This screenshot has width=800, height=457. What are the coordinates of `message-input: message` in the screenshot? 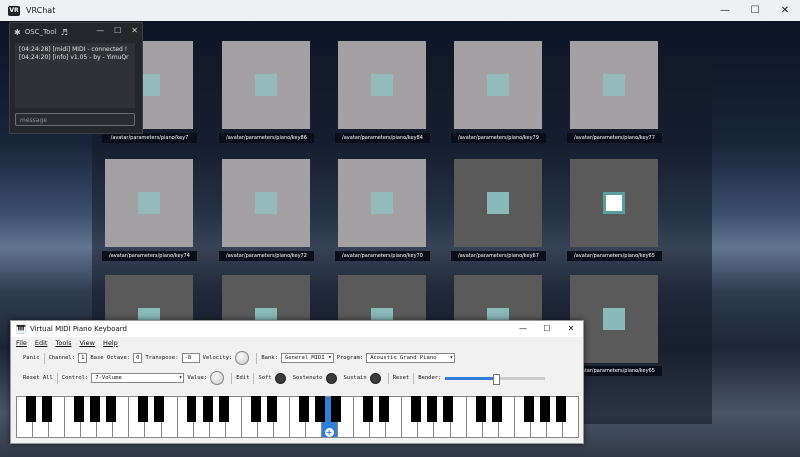 It's located at (75, 119).